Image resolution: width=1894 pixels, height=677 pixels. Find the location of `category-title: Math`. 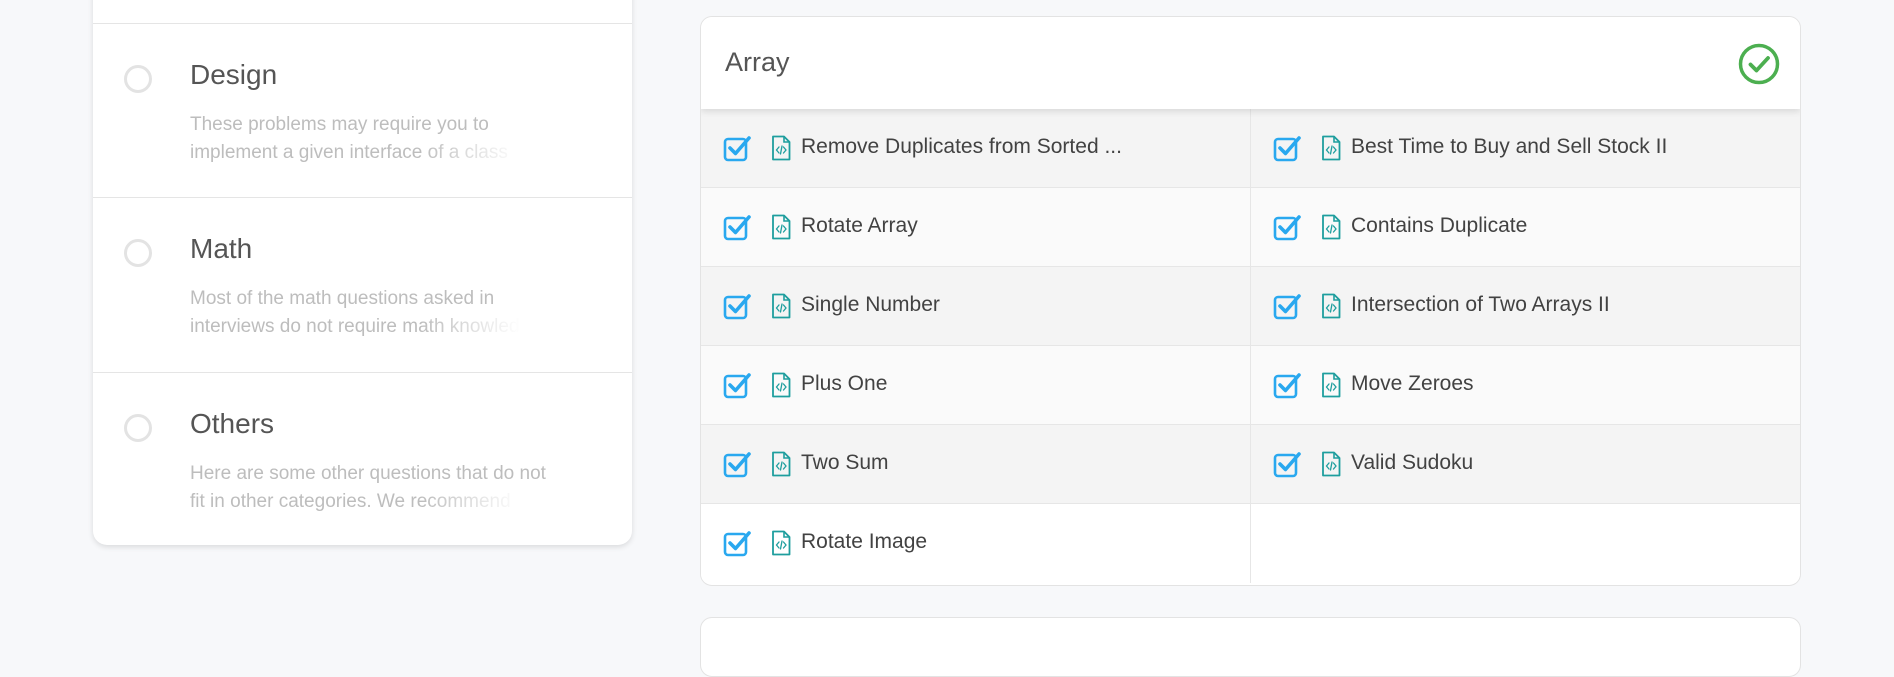

category-title: Math is located at coordinates (221, 248).